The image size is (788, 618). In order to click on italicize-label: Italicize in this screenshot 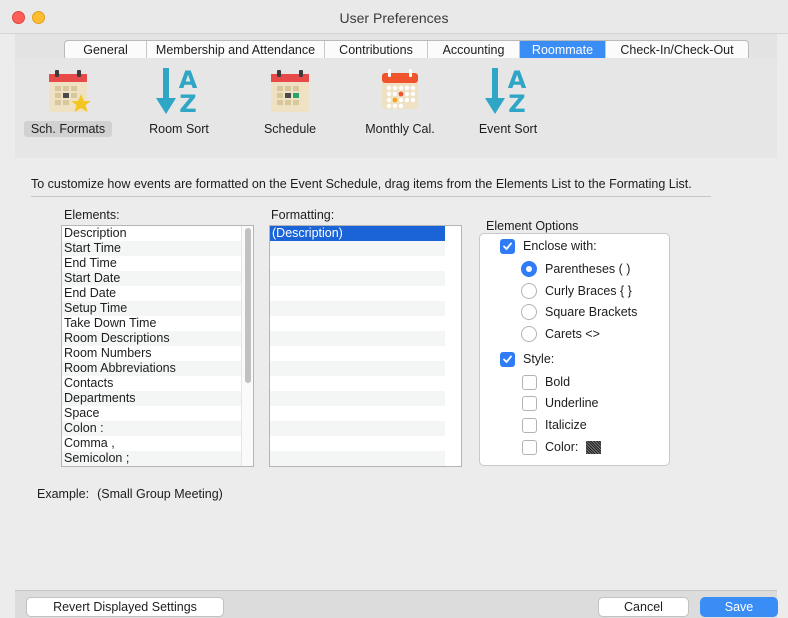, I will do `click(566, 425)`.